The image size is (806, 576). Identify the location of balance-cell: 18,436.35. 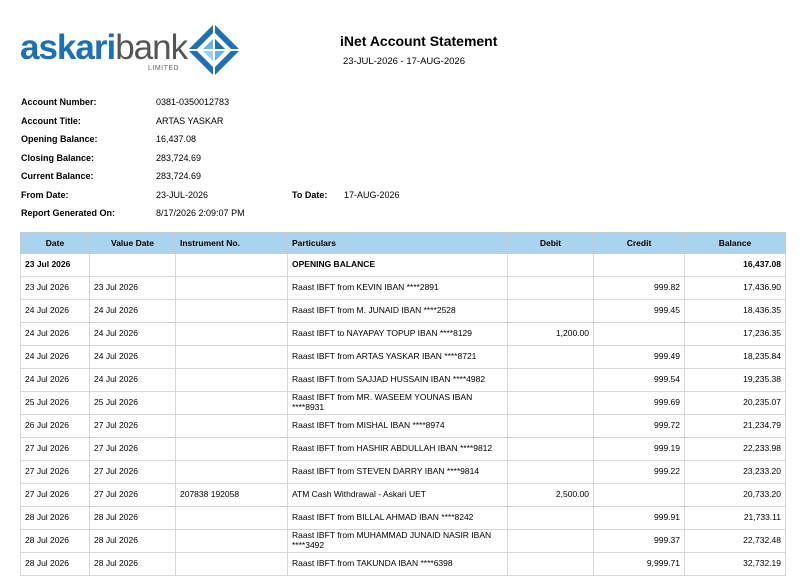
(735, 311).